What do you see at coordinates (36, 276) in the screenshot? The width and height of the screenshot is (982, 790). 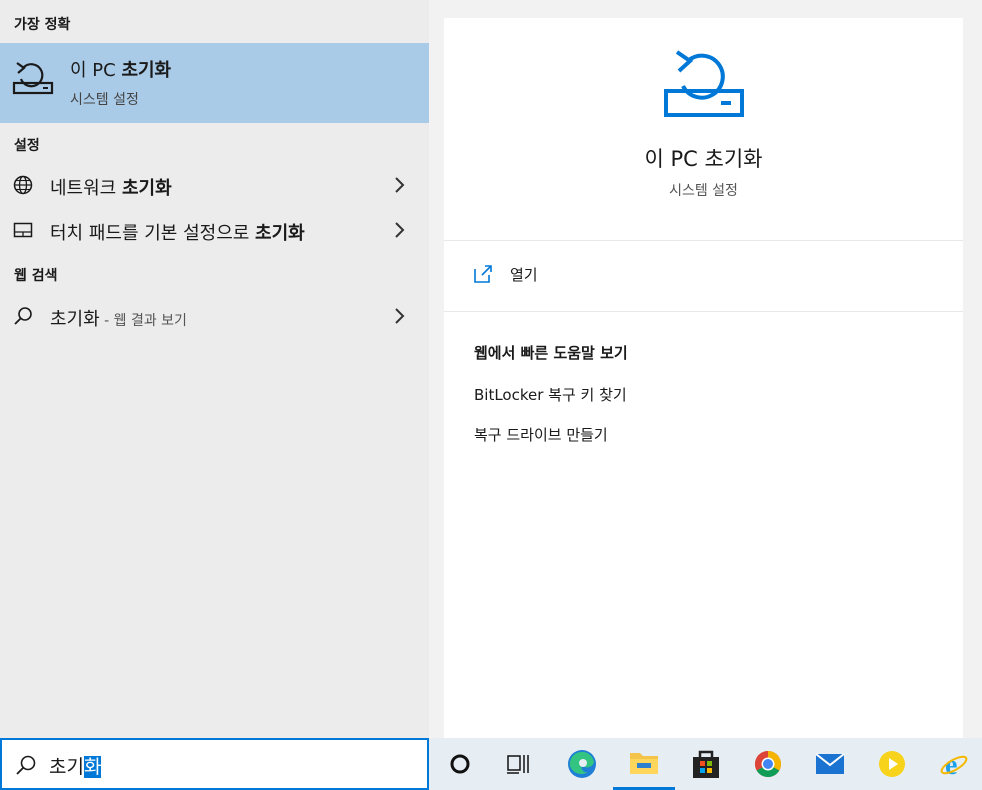 I see `web-search-header: 웹 검색` at bounding box center [36, 276].